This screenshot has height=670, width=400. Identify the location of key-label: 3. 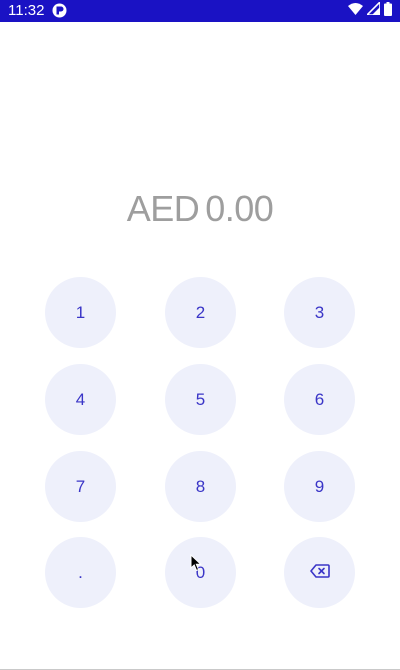
(319, 312).